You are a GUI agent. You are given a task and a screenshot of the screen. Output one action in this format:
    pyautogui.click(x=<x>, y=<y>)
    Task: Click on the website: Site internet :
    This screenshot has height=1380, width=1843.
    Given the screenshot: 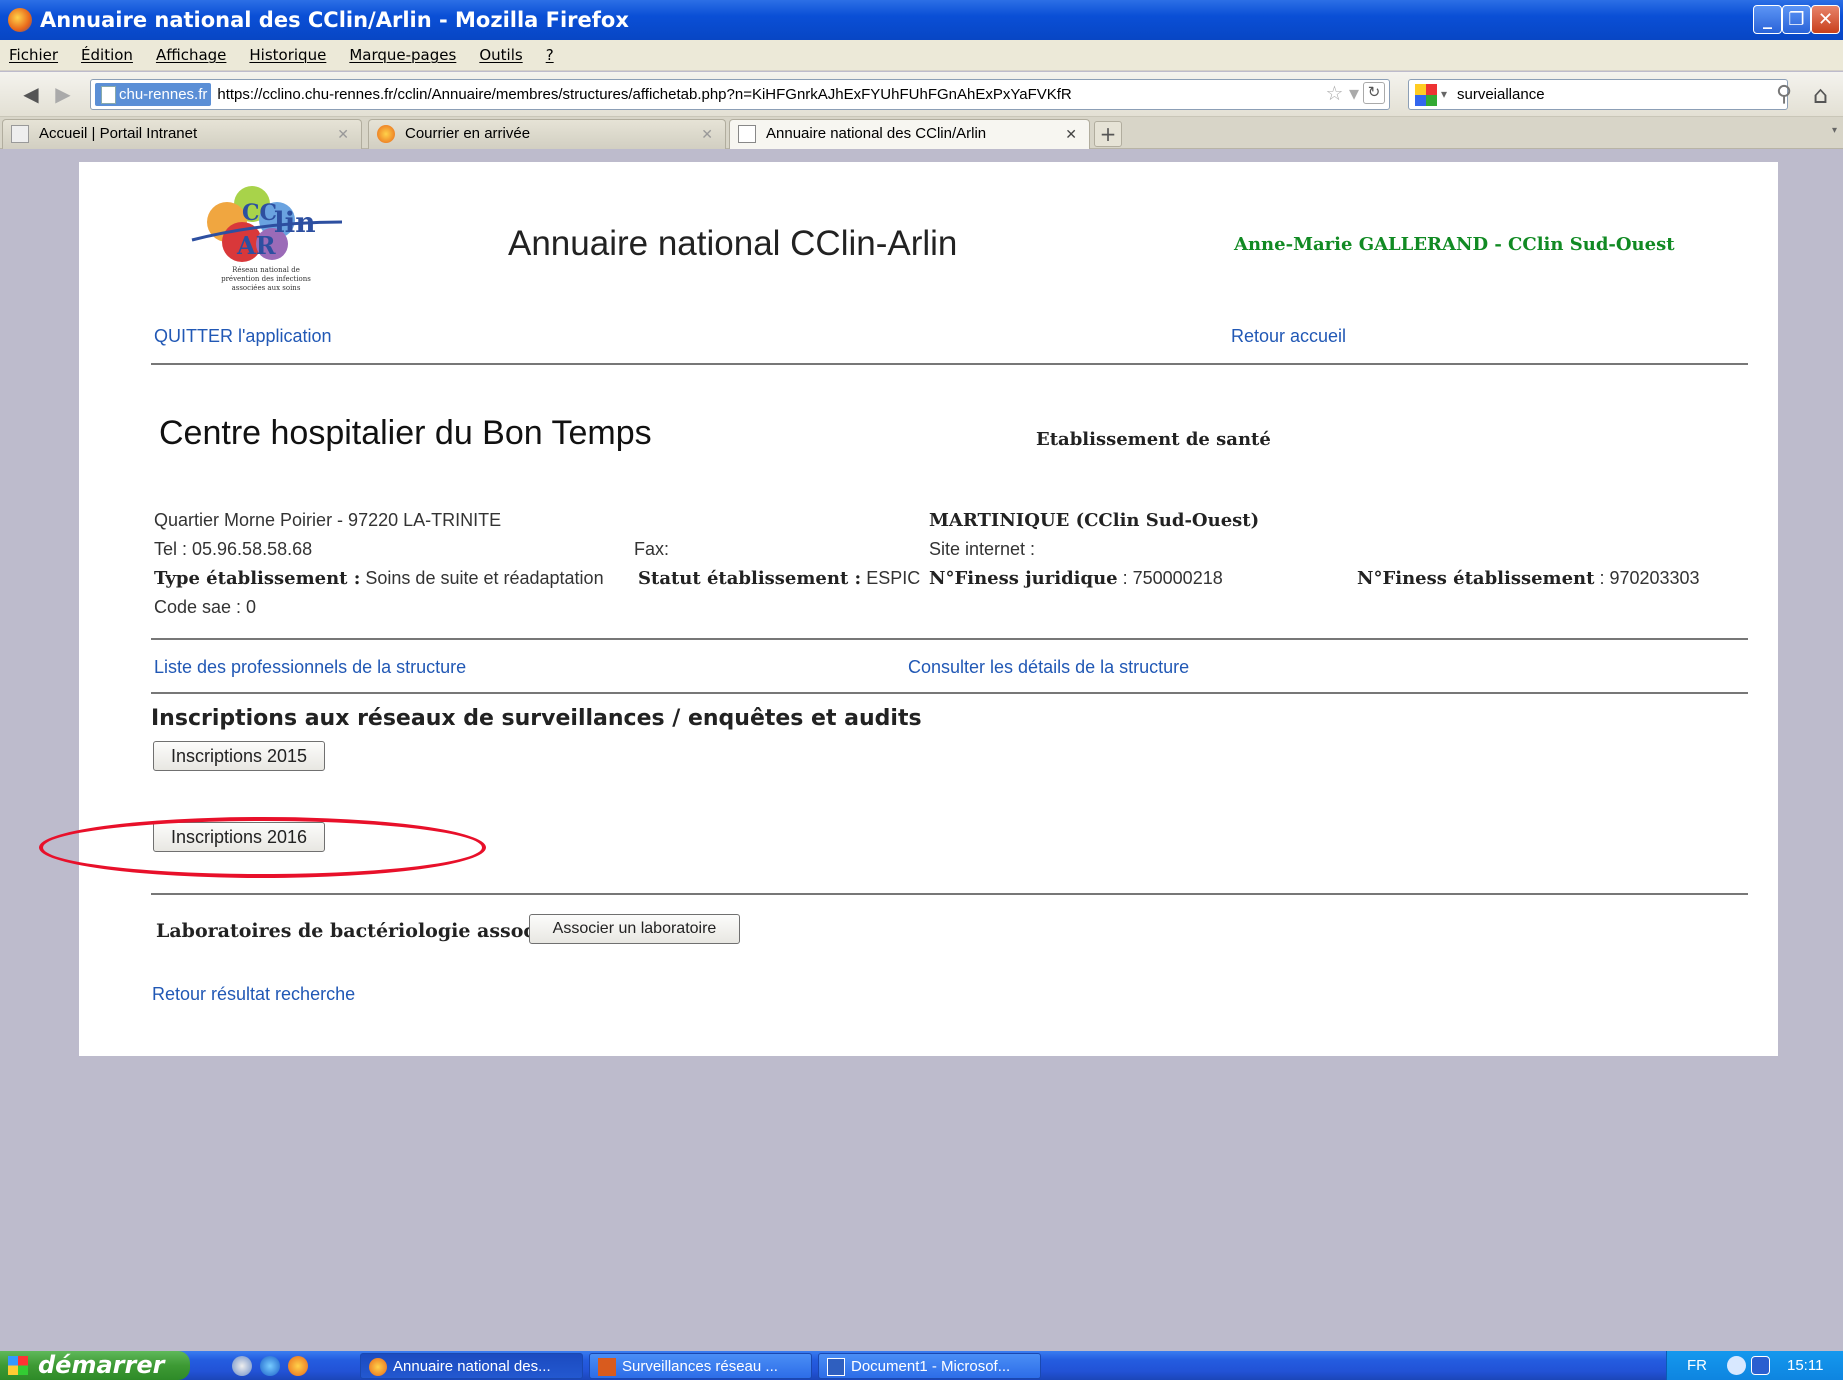 What is the action you would take?
    pyautogui.click(x=982, y=549)
    